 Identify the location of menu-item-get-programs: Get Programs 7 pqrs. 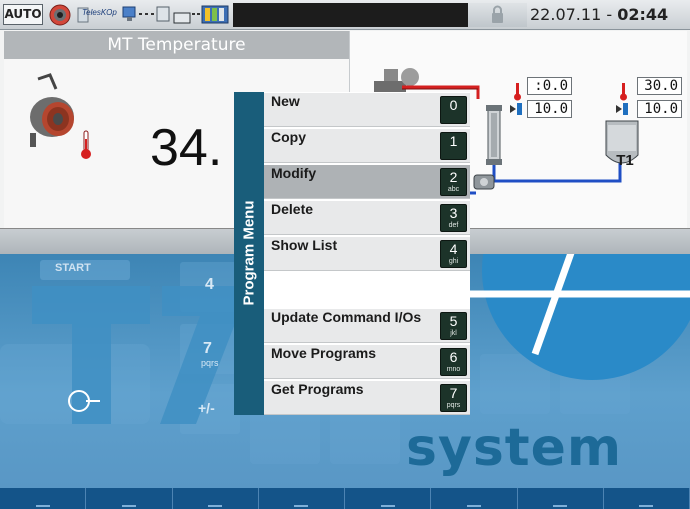
(367, 398).